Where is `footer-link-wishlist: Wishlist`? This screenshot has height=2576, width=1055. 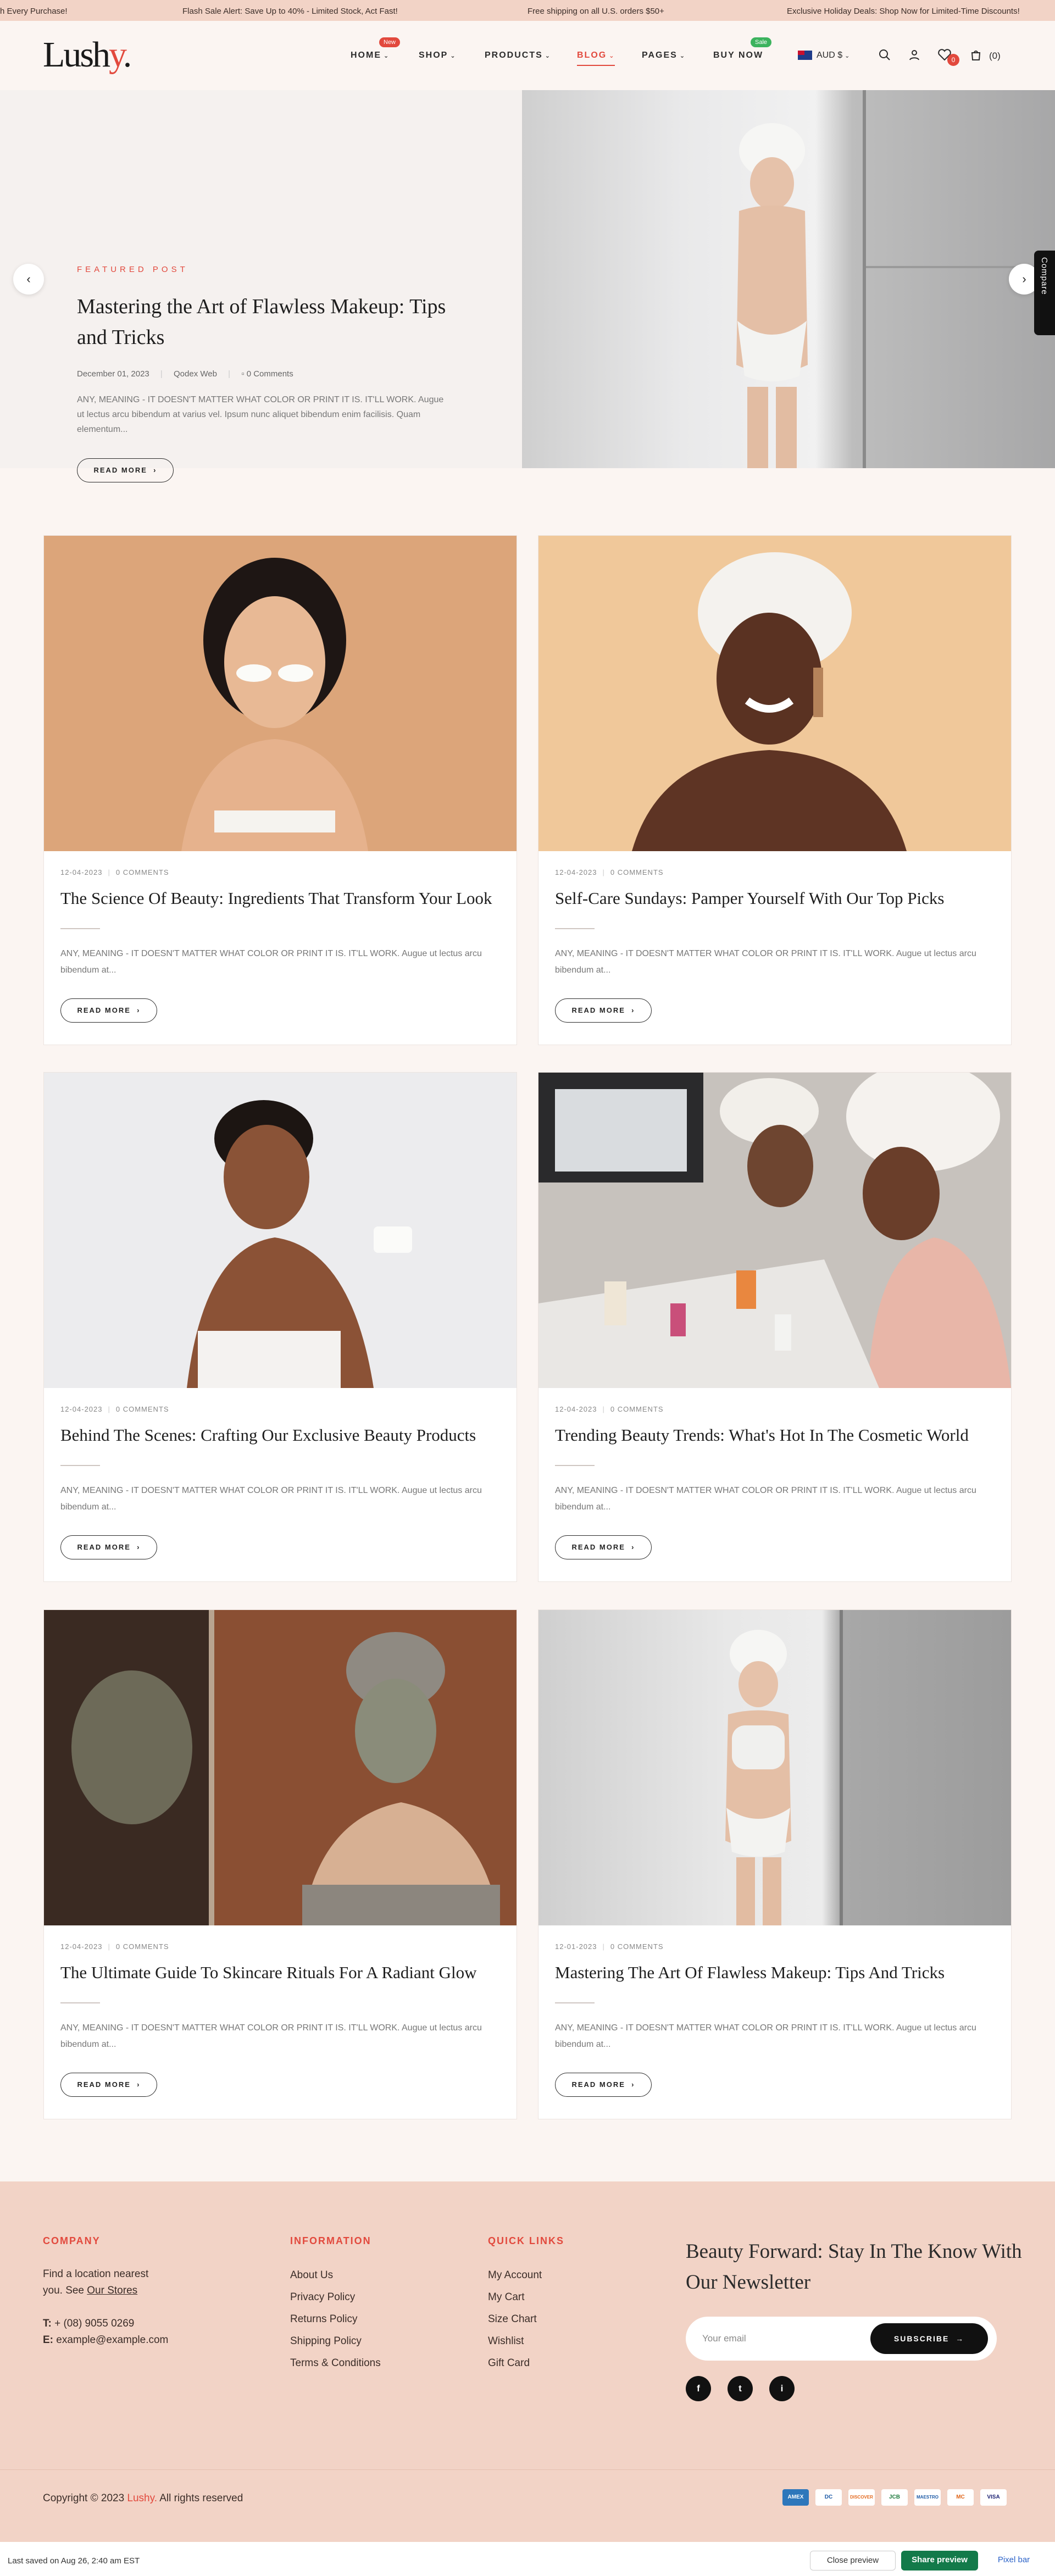
footer-link-wishlist: Wishlist is located at coordinates (506, 2341).